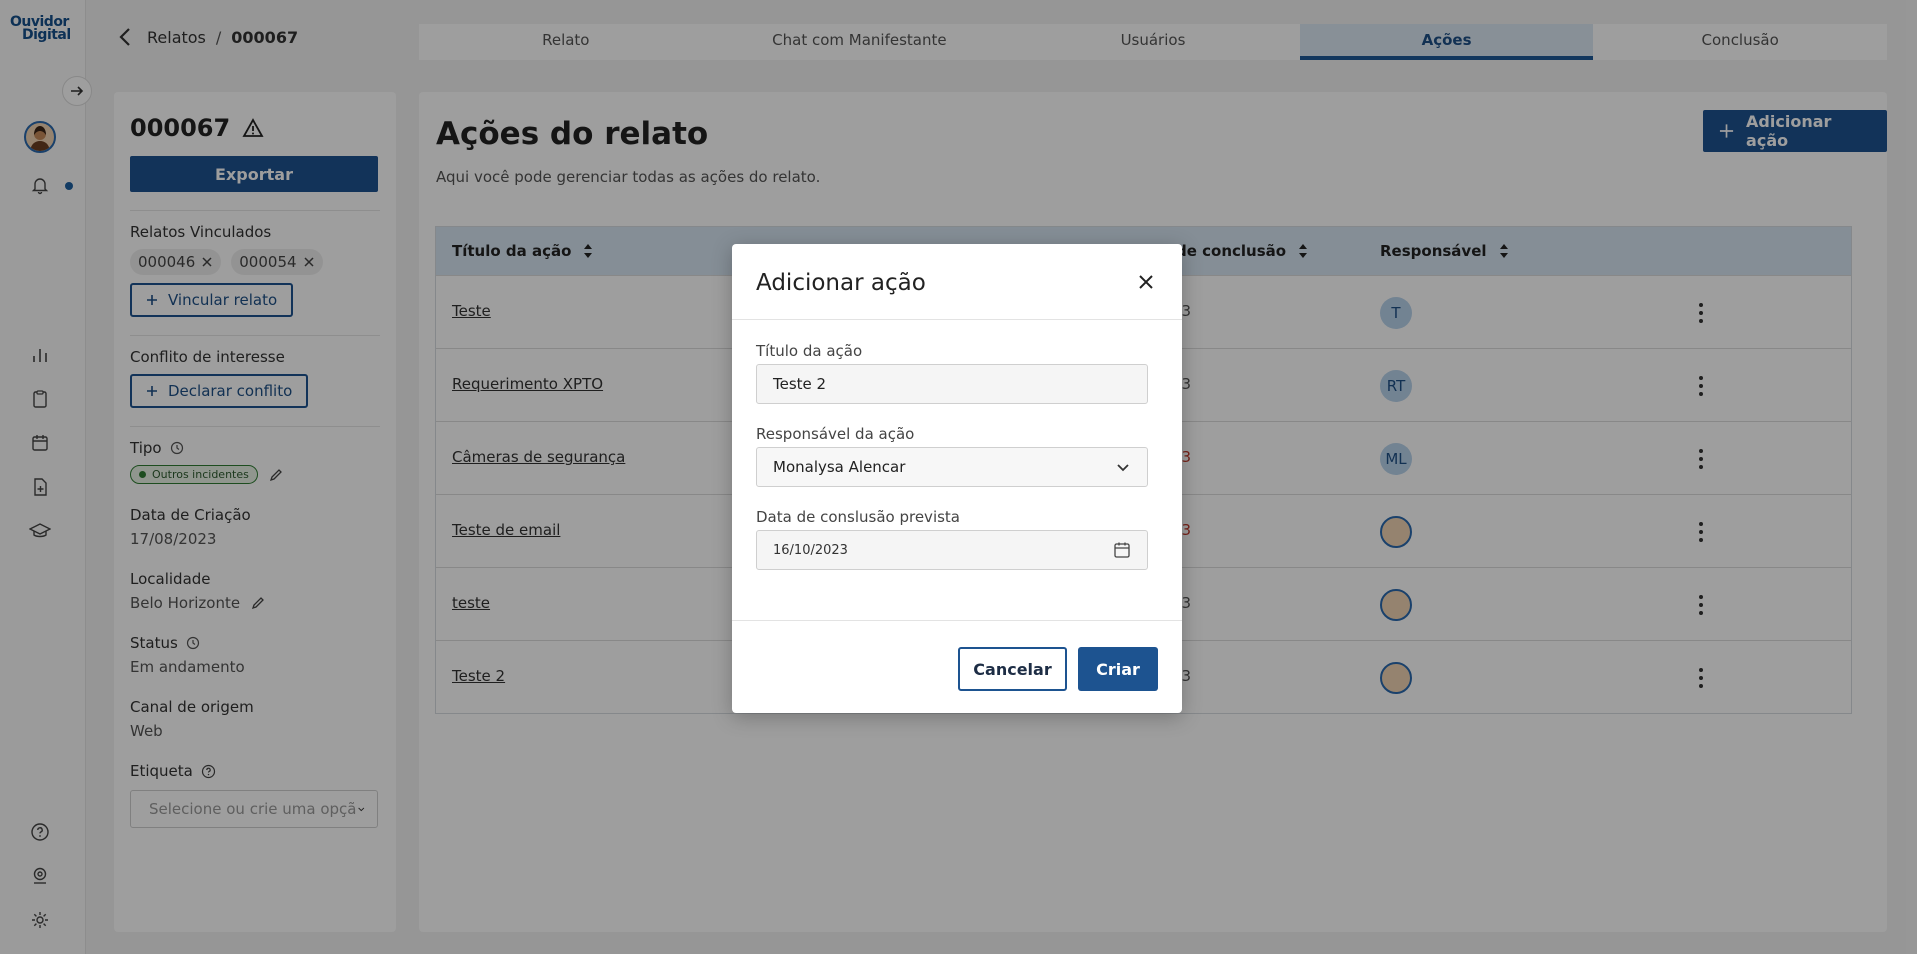  What do you see at coordinates (835, 434) in the screenshot?
I see `action-owner-label: Responsável da ação` at bounding box center [835, 434].